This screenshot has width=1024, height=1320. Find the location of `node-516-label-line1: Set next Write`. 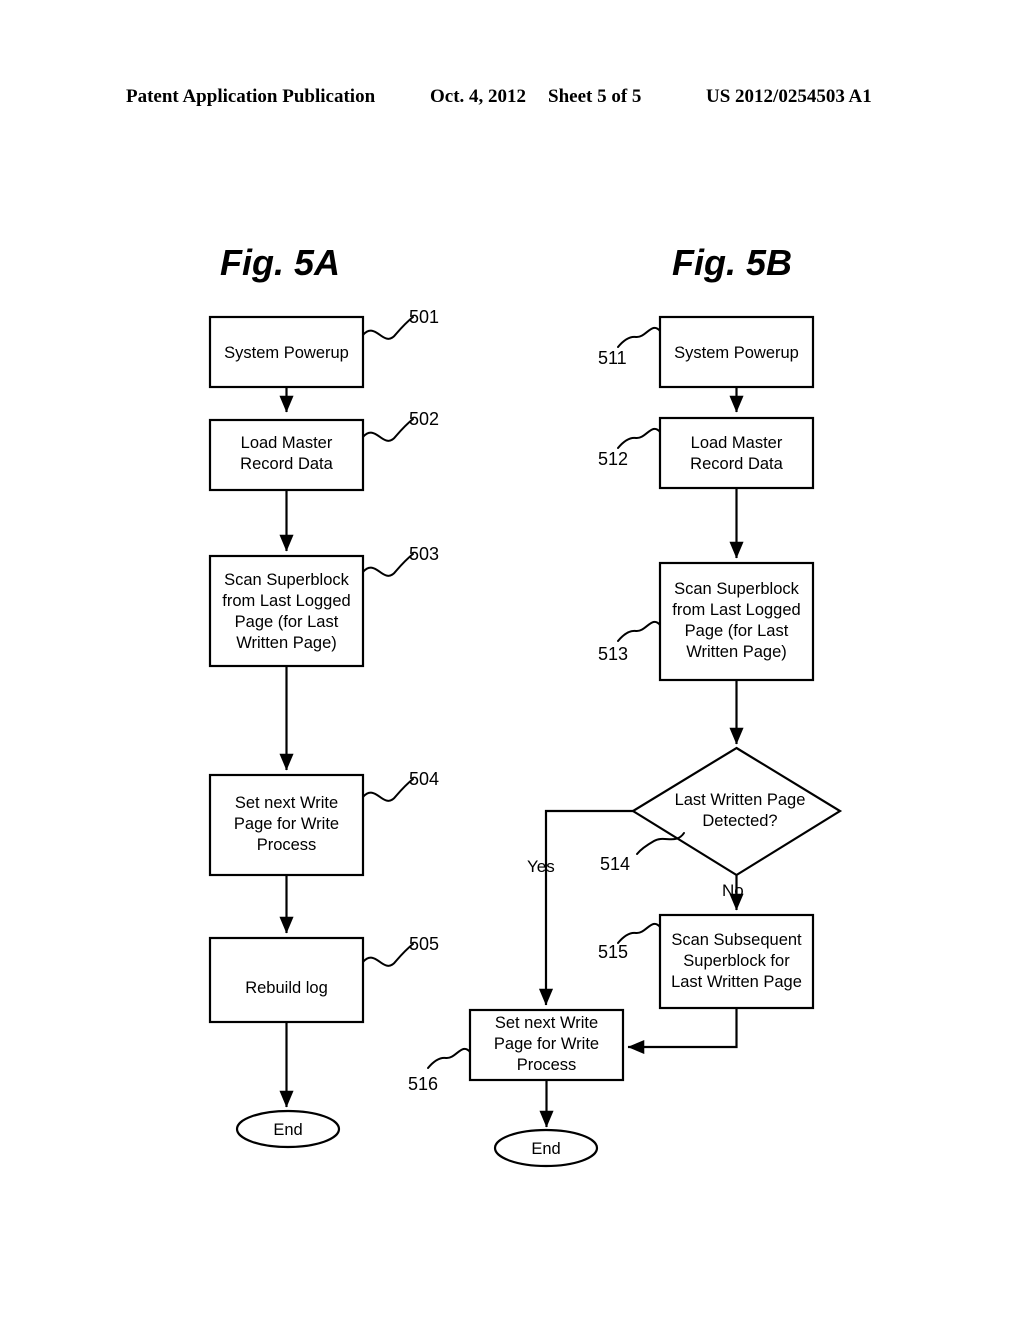

node-516-label-line1: Set next Write is located at coordinates (546, 1023).